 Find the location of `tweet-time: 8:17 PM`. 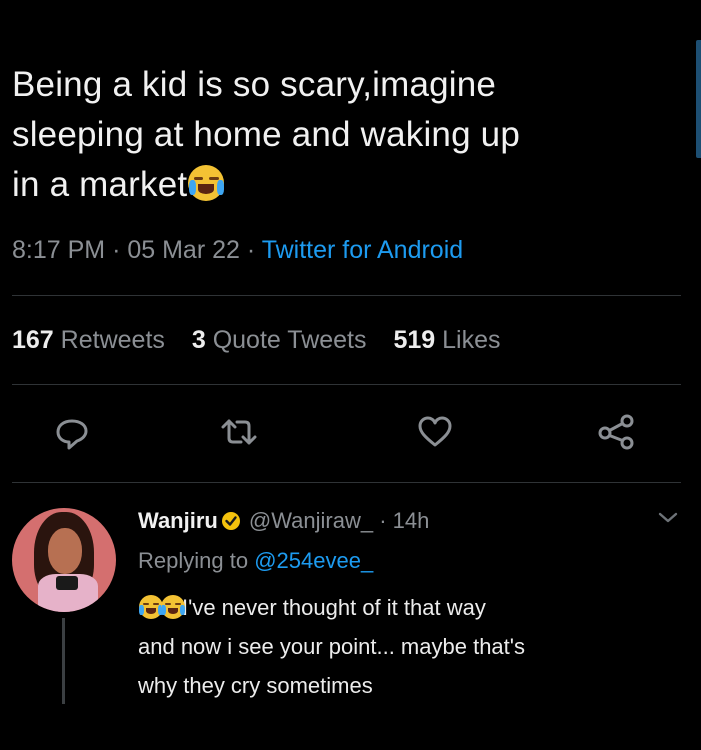

tweet-time: 8:17 PM is located at coordinates (59, 250).